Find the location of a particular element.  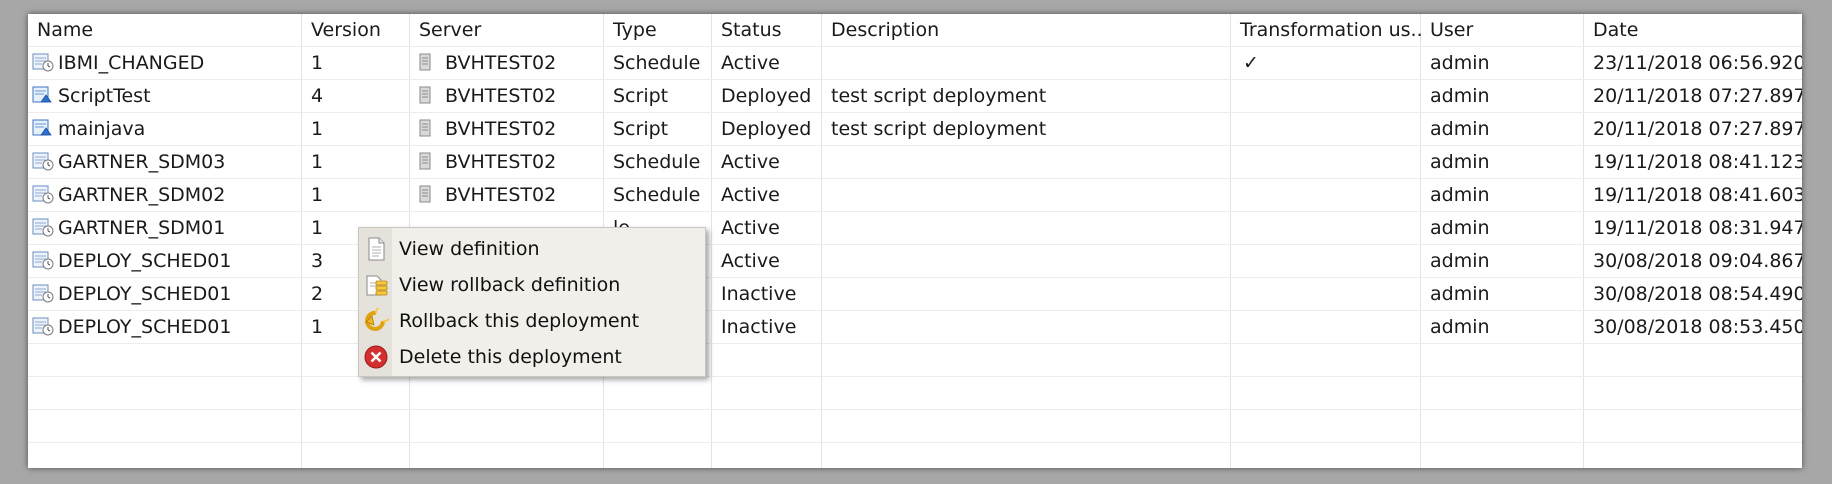

cell-name: GARTNER_SDM02 is located at coordinates (165, 195).